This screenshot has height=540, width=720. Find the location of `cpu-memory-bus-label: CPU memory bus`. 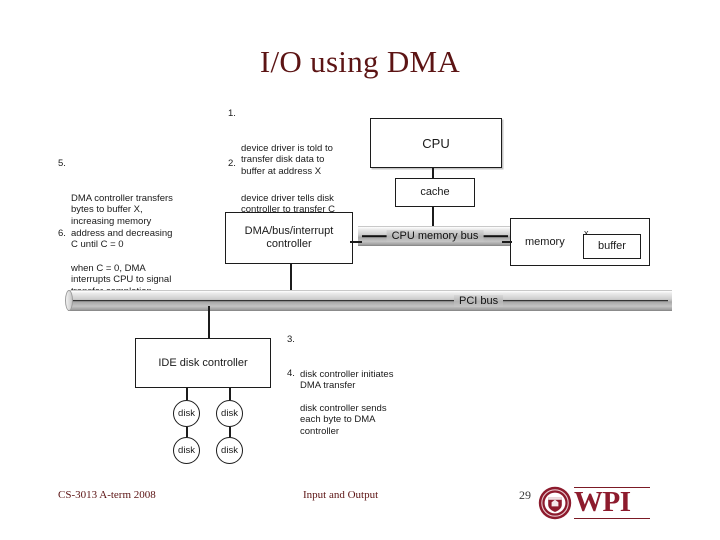

cpu-memory-bus-label: CPU memory bus is located at coordinates (435, 236).